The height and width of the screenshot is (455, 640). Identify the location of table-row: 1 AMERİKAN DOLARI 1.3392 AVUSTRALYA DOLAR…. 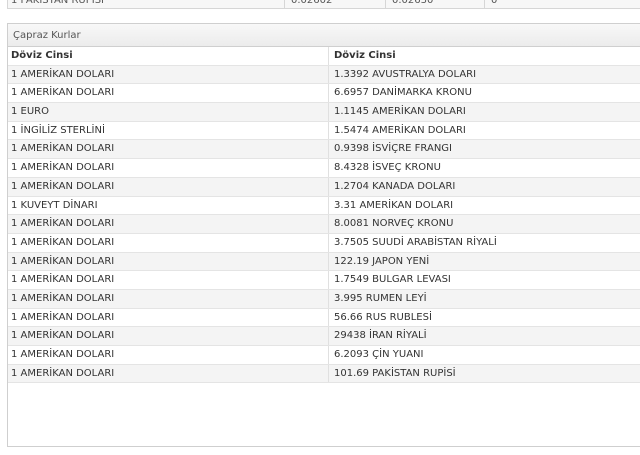
(324, 75).